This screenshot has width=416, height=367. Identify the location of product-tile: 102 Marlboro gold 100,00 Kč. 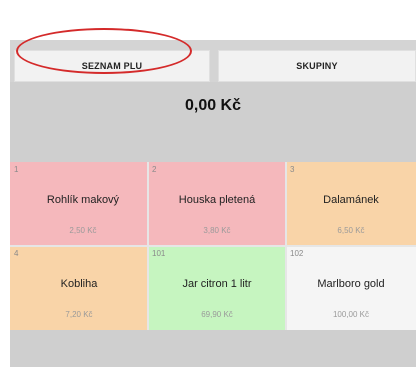
(351, 288).